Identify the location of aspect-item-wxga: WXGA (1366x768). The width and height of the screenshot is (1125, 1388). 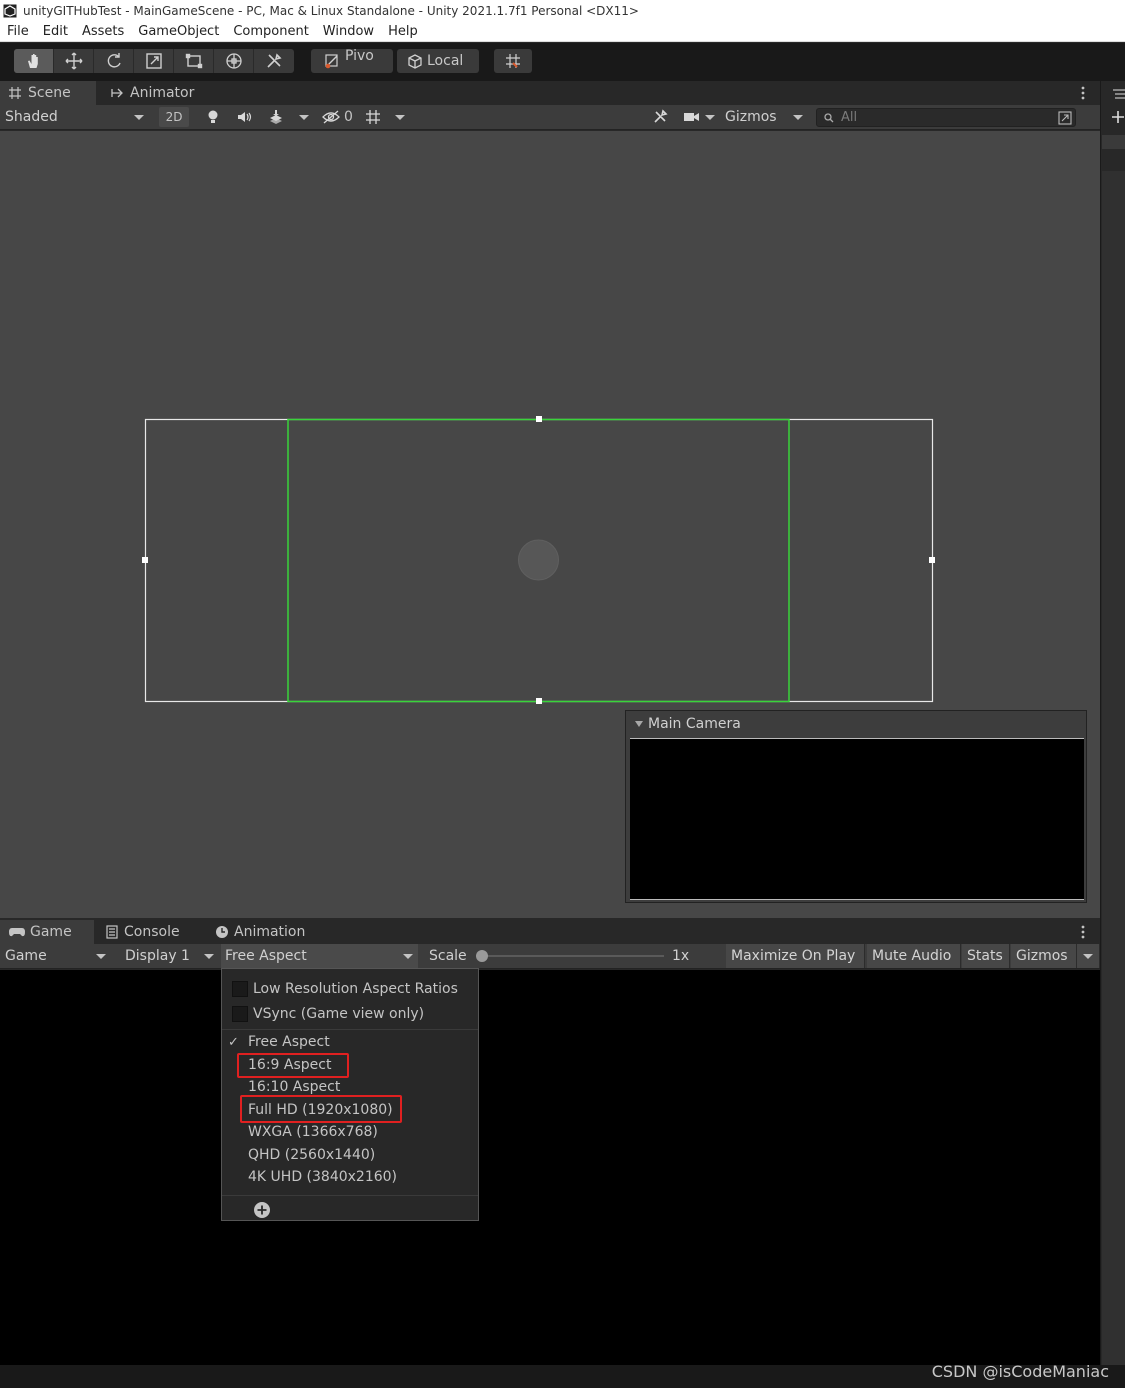
(350, 1132).